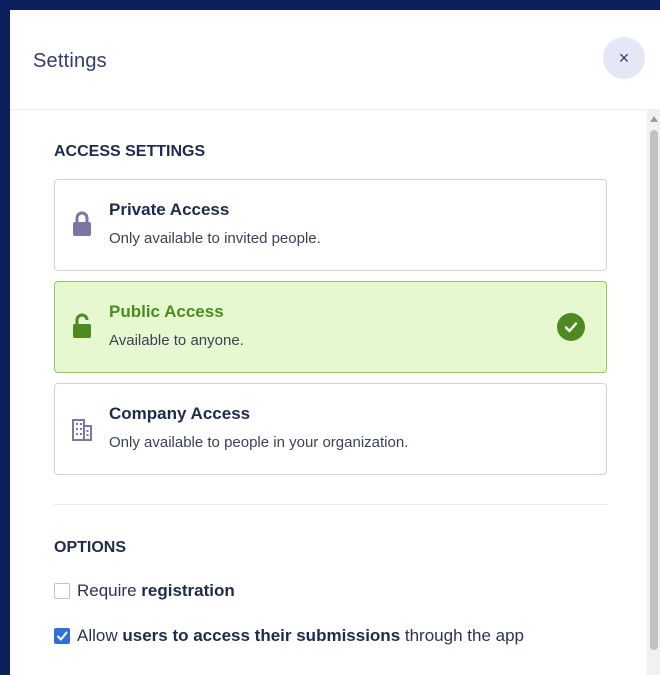  Describe the element at coordinates (654, 390) in the screenshot. I see `scrollbar-thumb` at that location.